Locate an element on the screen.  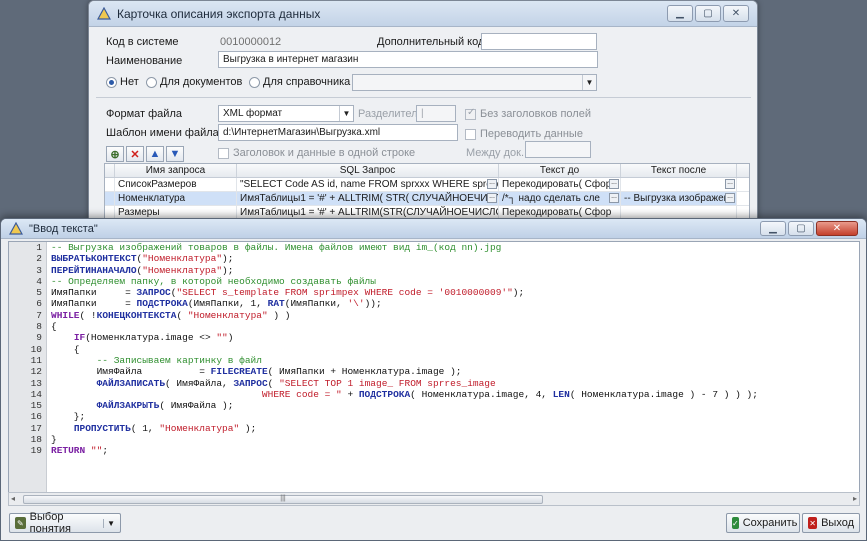
line-number: 15 is located at coordinates (36, 406).